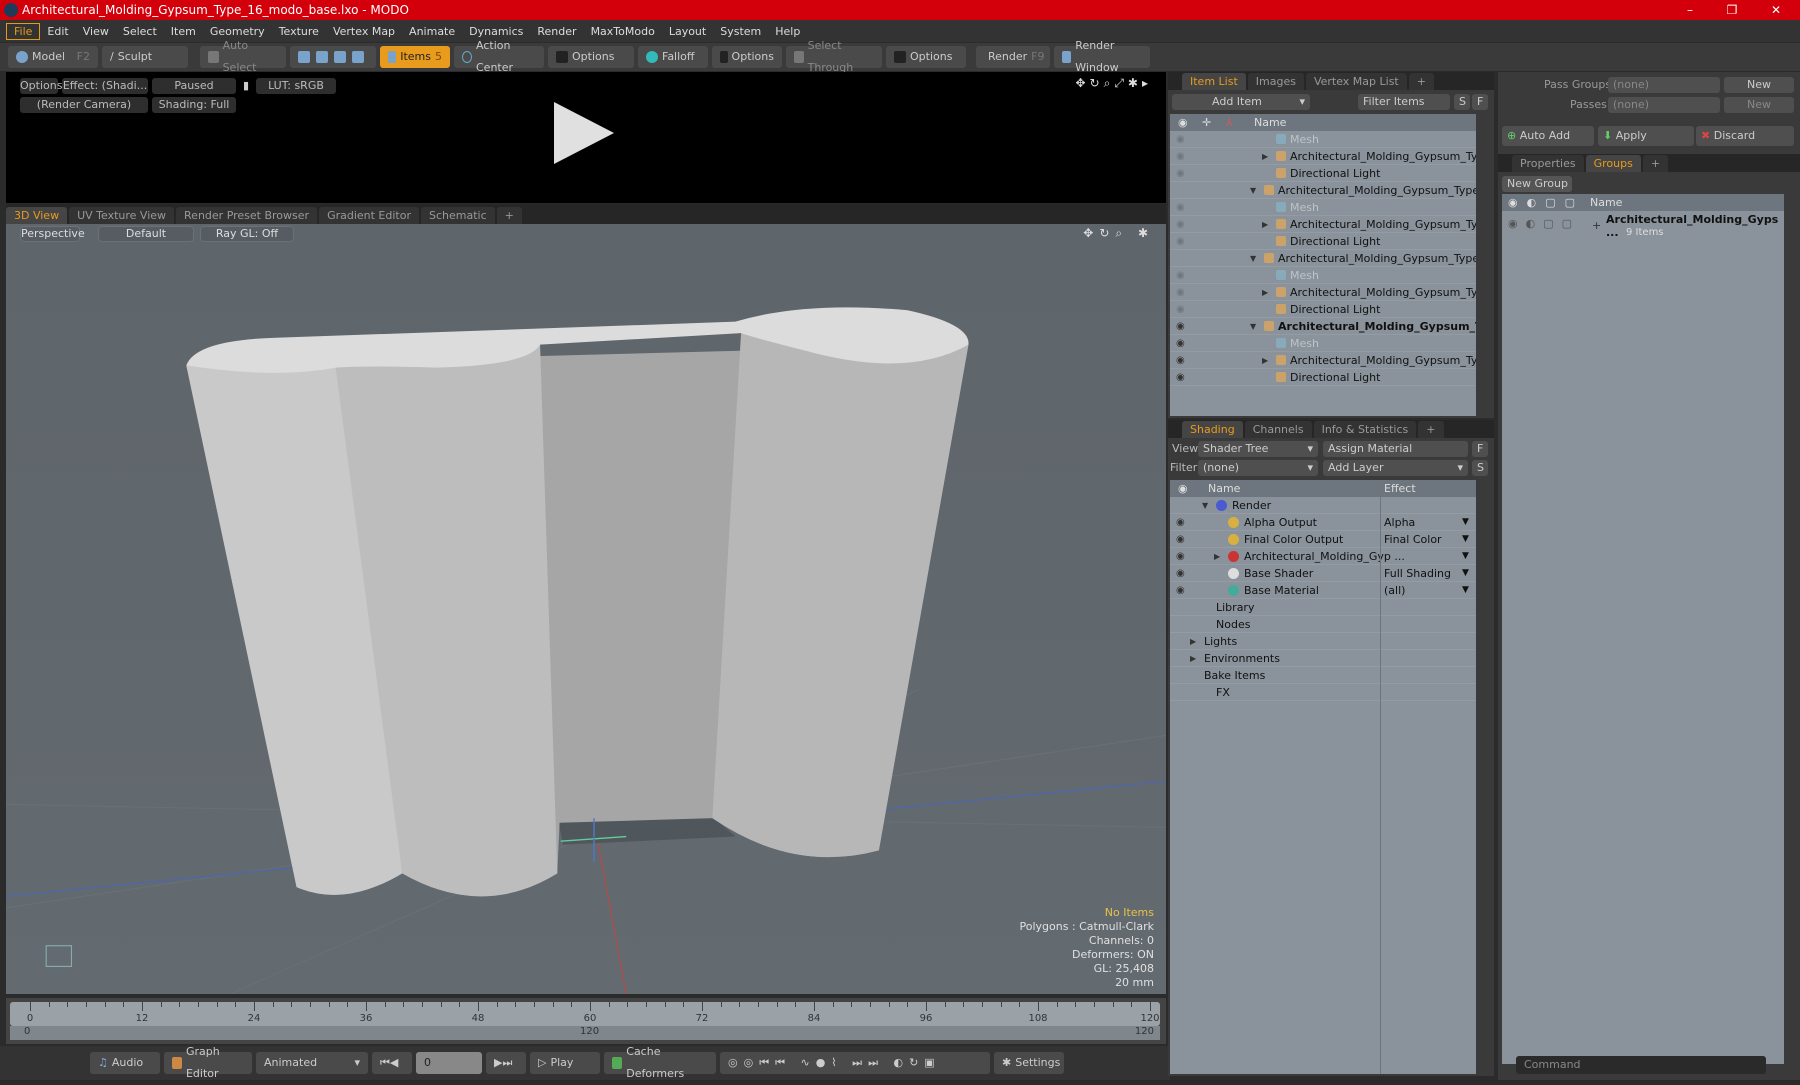 The width and height of the screenshot is (1800, 1085). Describe the element at coordinates (565, 1063) in the screenshot. I see `play-button: ▷ Play` at that location.